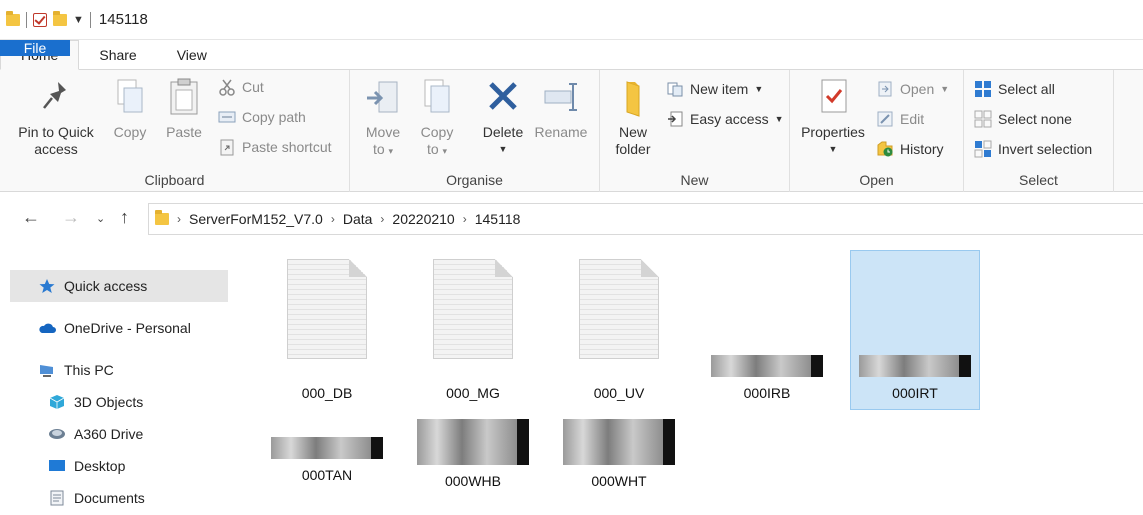 This screenshot has height=515, width=1143. What do you see at coordinates (78, 20) in the screenshot?
I see `customize-quick-access-dropdown: ▼` at bounding box center [78, 20].